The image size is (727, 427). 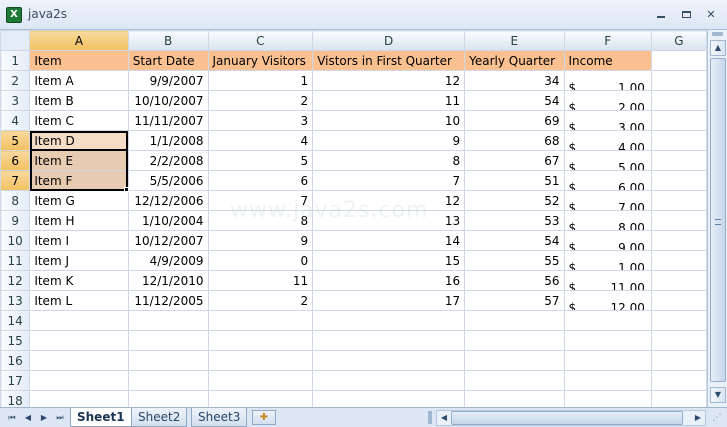 I want to click on cell-a8: Item G, so click(x=79, y=200).